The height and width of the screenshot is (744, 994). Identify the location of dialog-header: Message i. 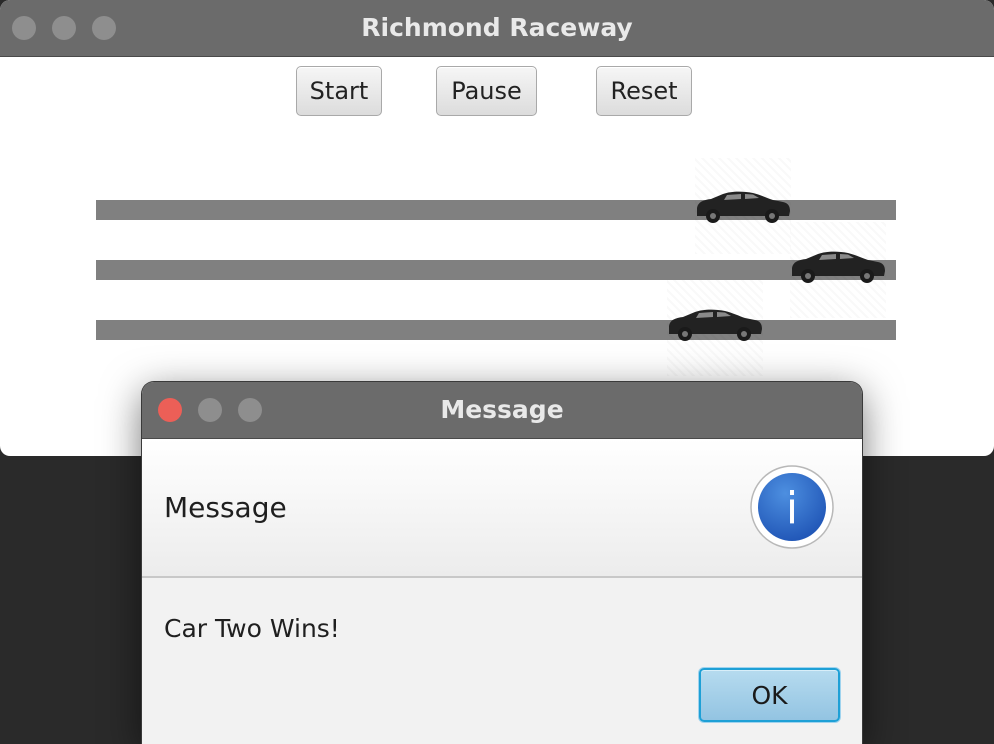
(502, 508).